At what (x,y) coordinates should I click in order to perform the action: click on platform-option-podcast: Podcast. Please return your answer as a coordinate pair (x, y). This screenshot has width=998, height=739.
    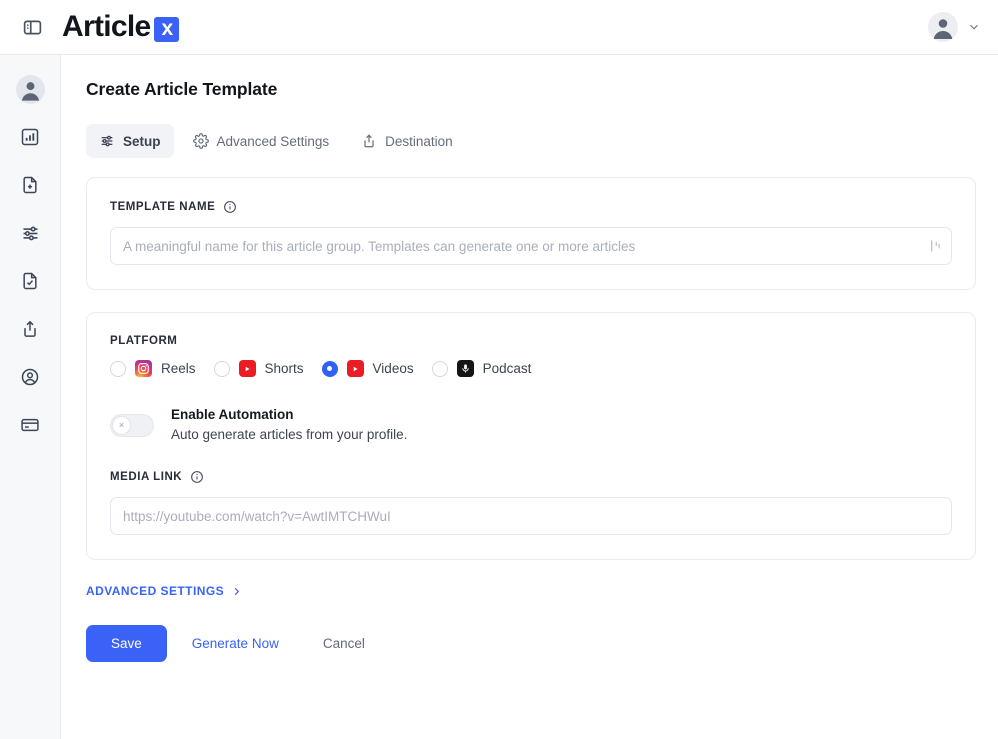
    Looking at the image, I should click on (481, 368).